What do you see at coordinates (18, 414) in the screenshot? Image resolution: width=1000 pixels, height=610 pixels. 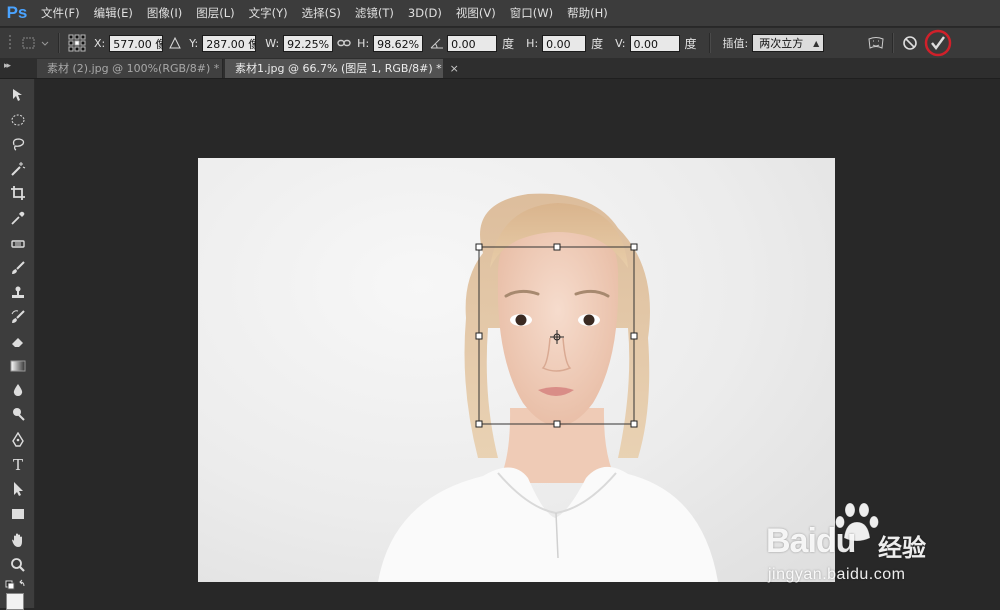 I see `dodge-tool-icon` at bounding box center [18, 414].